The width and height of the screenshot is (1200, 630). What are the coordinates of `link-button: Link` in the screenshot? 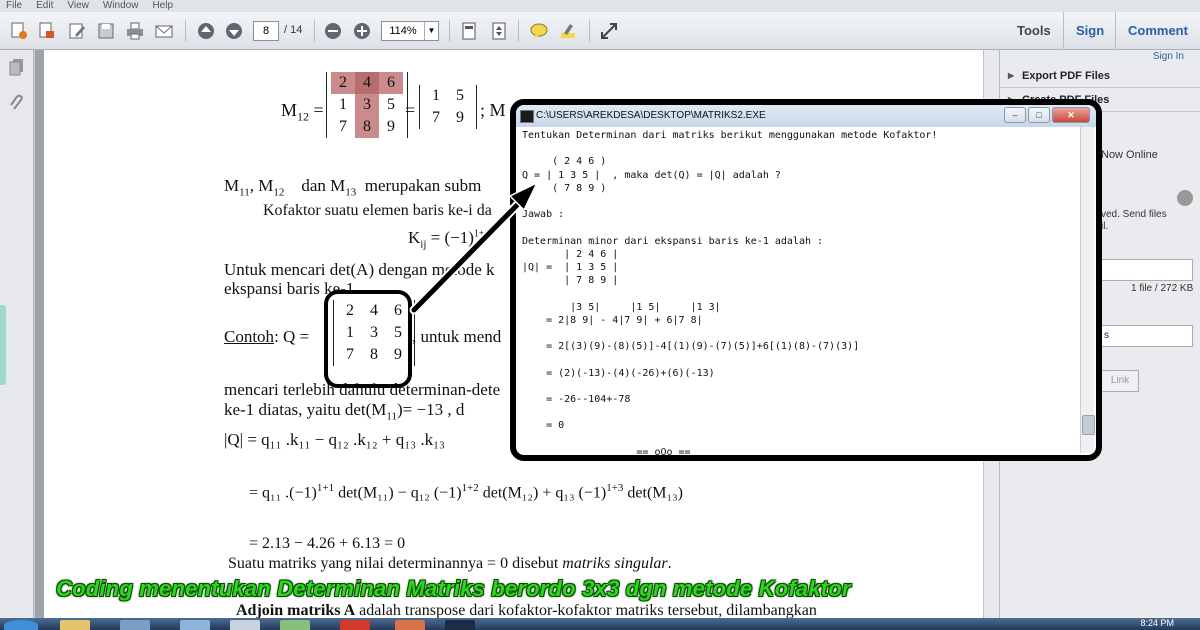 It's located at (1120, 381).